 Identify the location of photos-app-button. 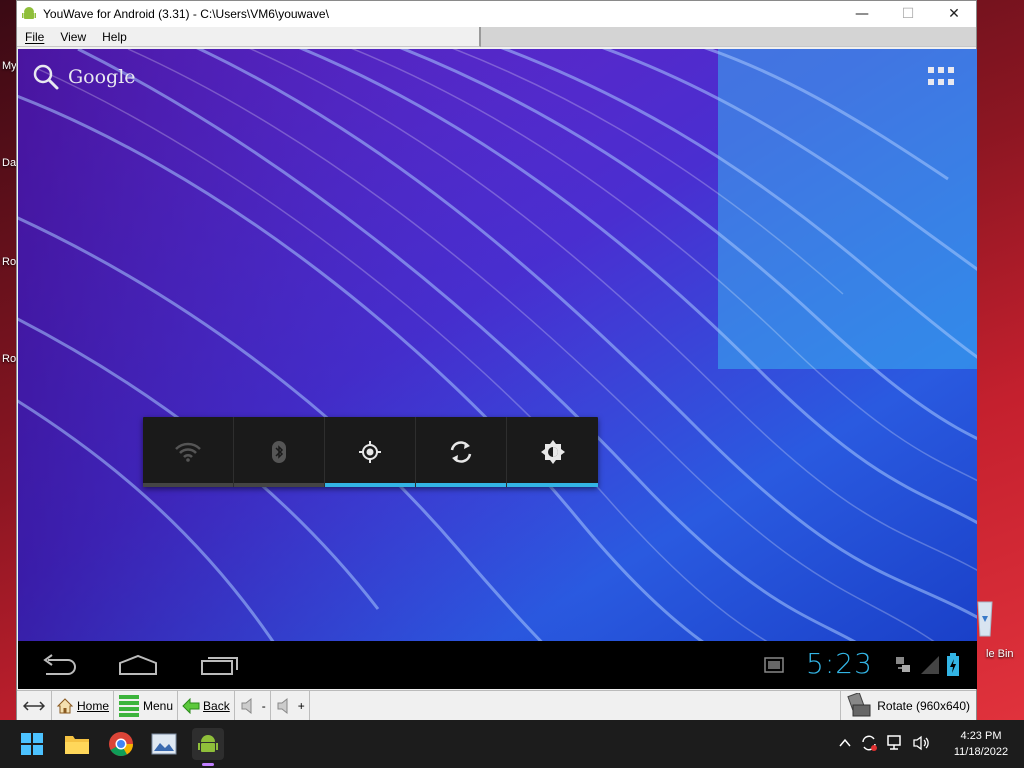
(164, 744).